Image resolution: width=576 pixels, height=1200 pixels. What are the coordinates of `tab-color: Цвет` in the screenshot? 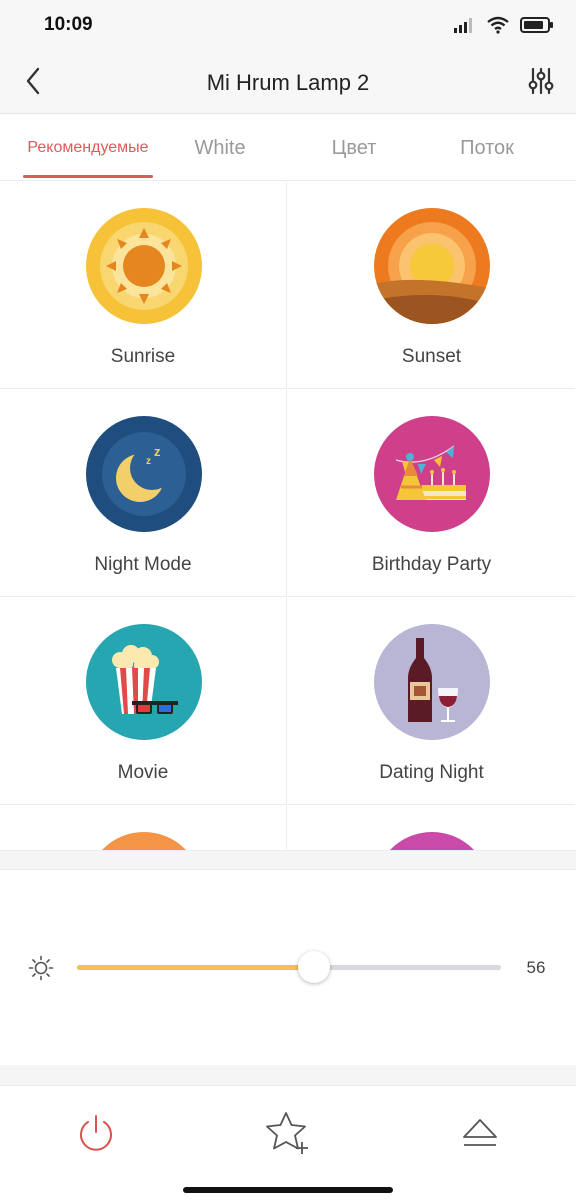 It's located at (354, 148).